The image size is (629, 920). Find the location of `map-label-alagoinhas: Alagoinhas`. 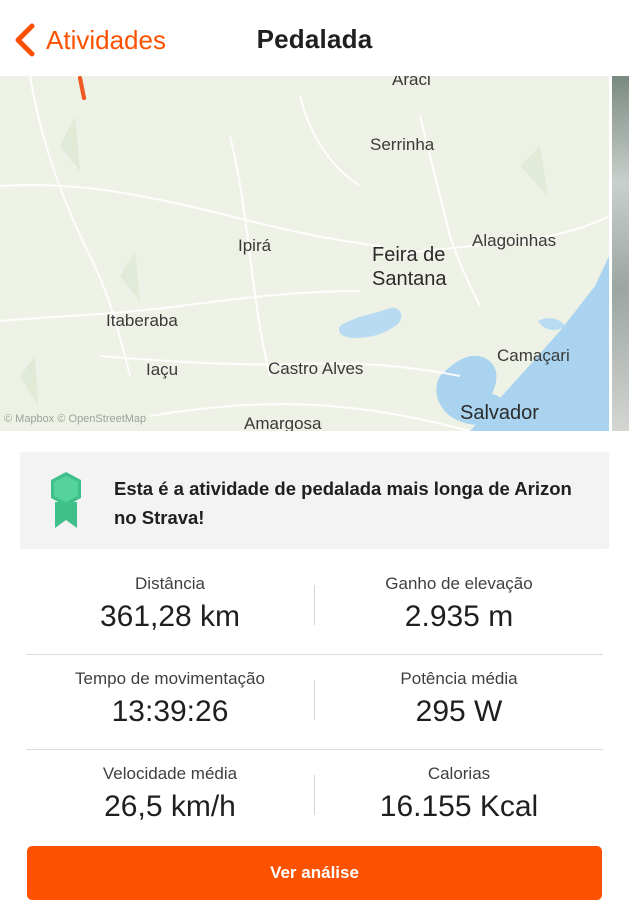

map-label-alagoinhas: Alagoinhas is located at coordinates (514, 240).